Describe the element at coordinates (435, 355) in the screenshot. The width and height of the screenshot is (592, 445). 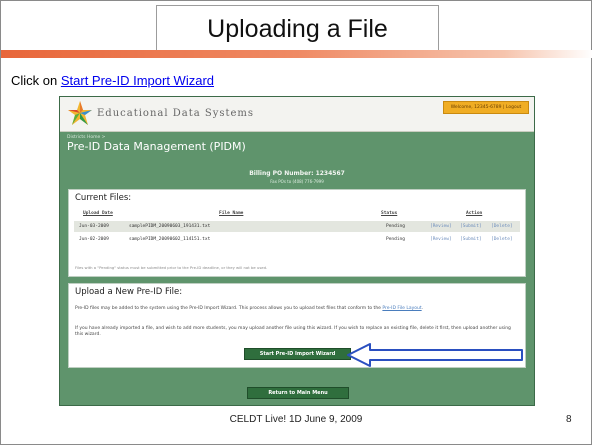
I see `pointer-arrow-icon` at that location.